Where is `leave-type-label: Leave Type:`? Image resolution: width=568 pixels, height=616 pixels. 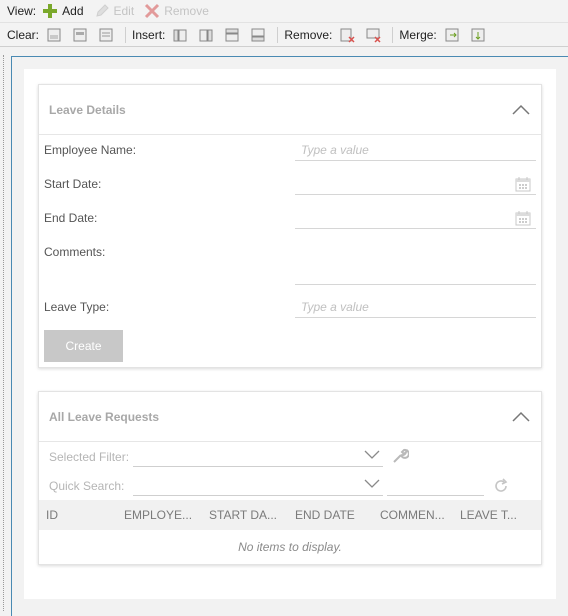 leave-type-label: Leave Type: is located at coordinates (77, 307).